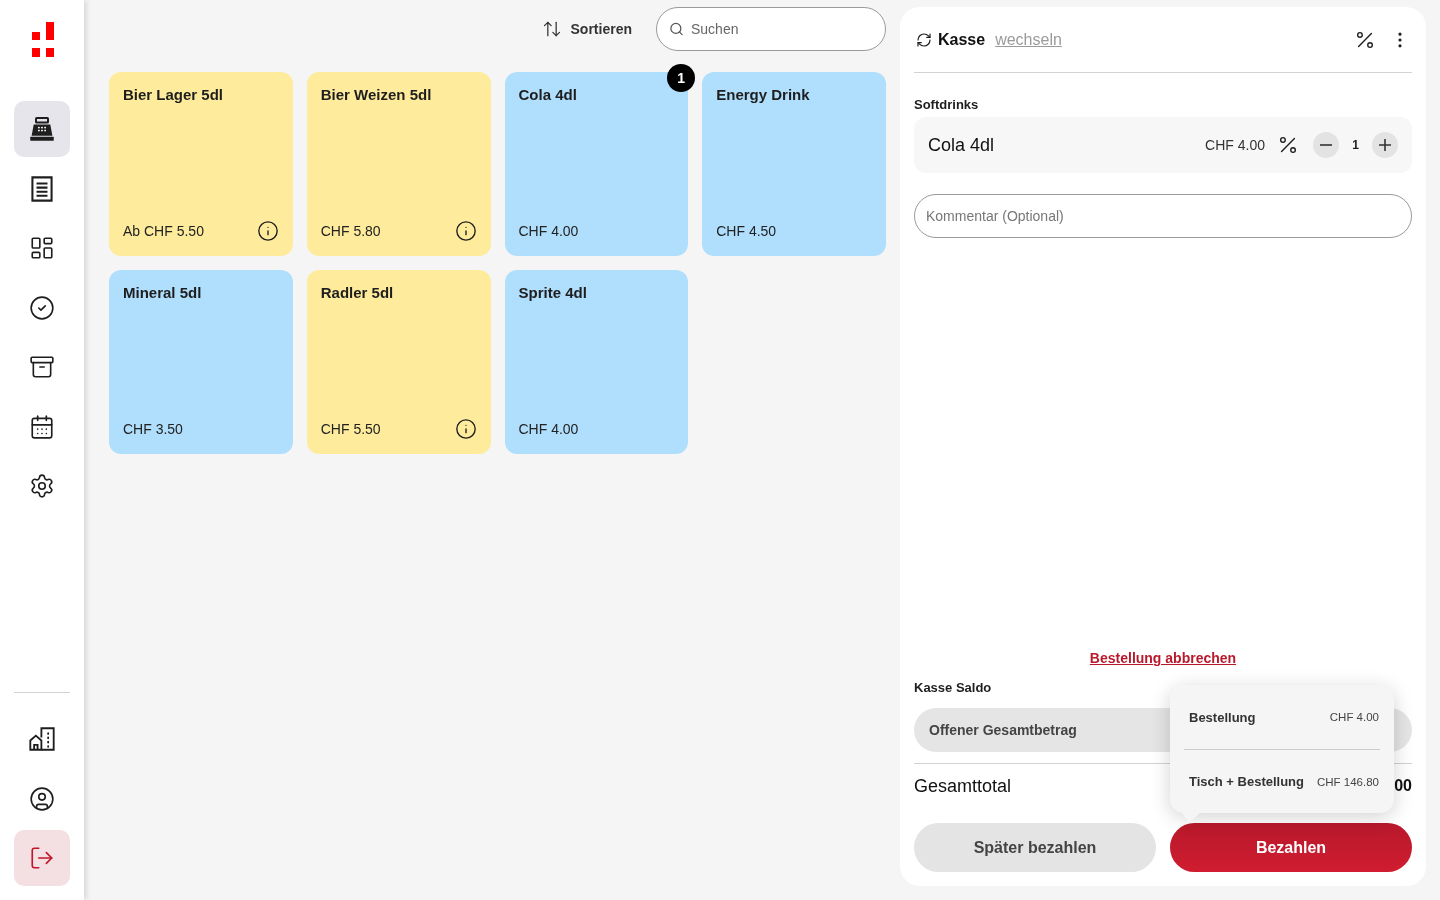  Describe the element at coordinates (1163, 658) in the screenshot. I see `cancel-order-link: Bestellung abbrechen` at that location.